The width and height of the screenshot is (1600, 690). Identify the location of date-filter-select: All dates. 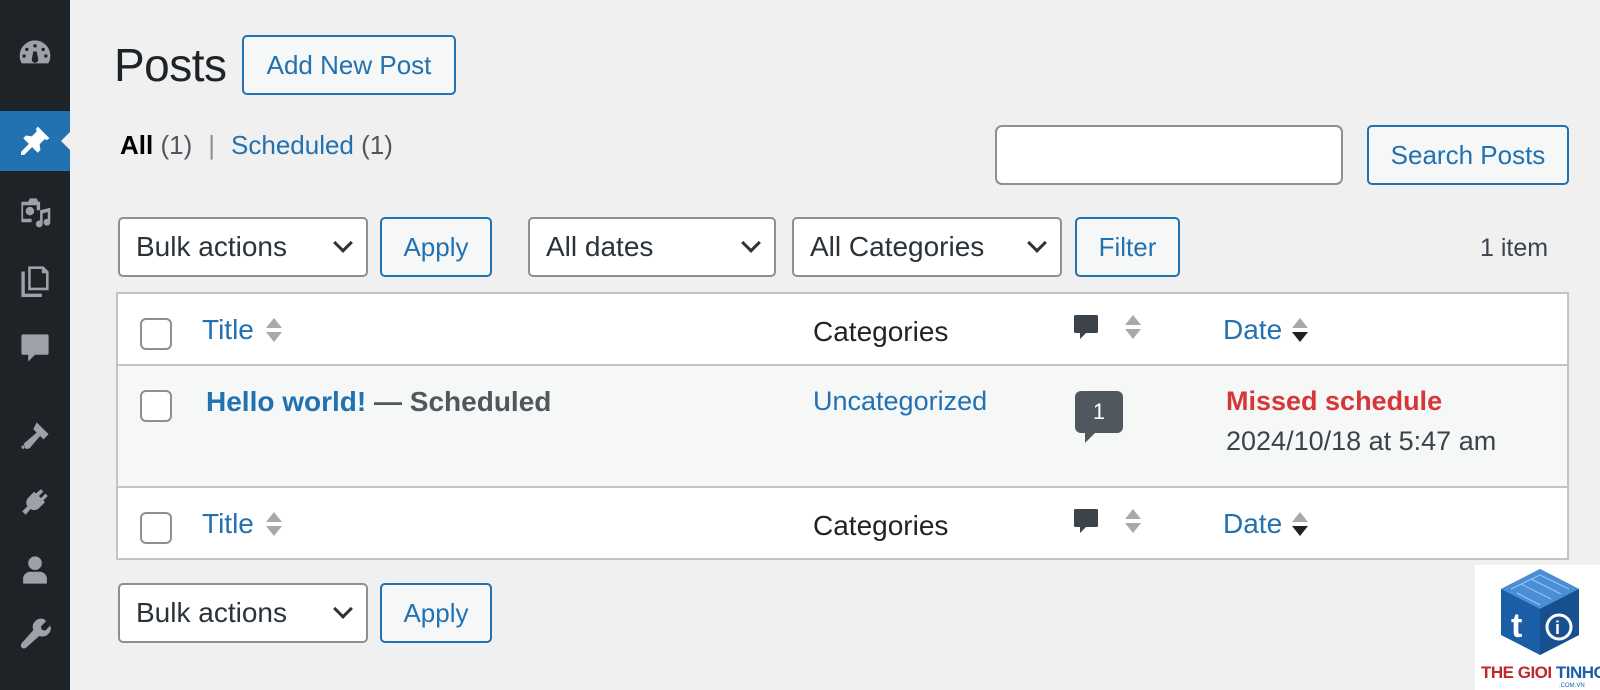
(652, 247).